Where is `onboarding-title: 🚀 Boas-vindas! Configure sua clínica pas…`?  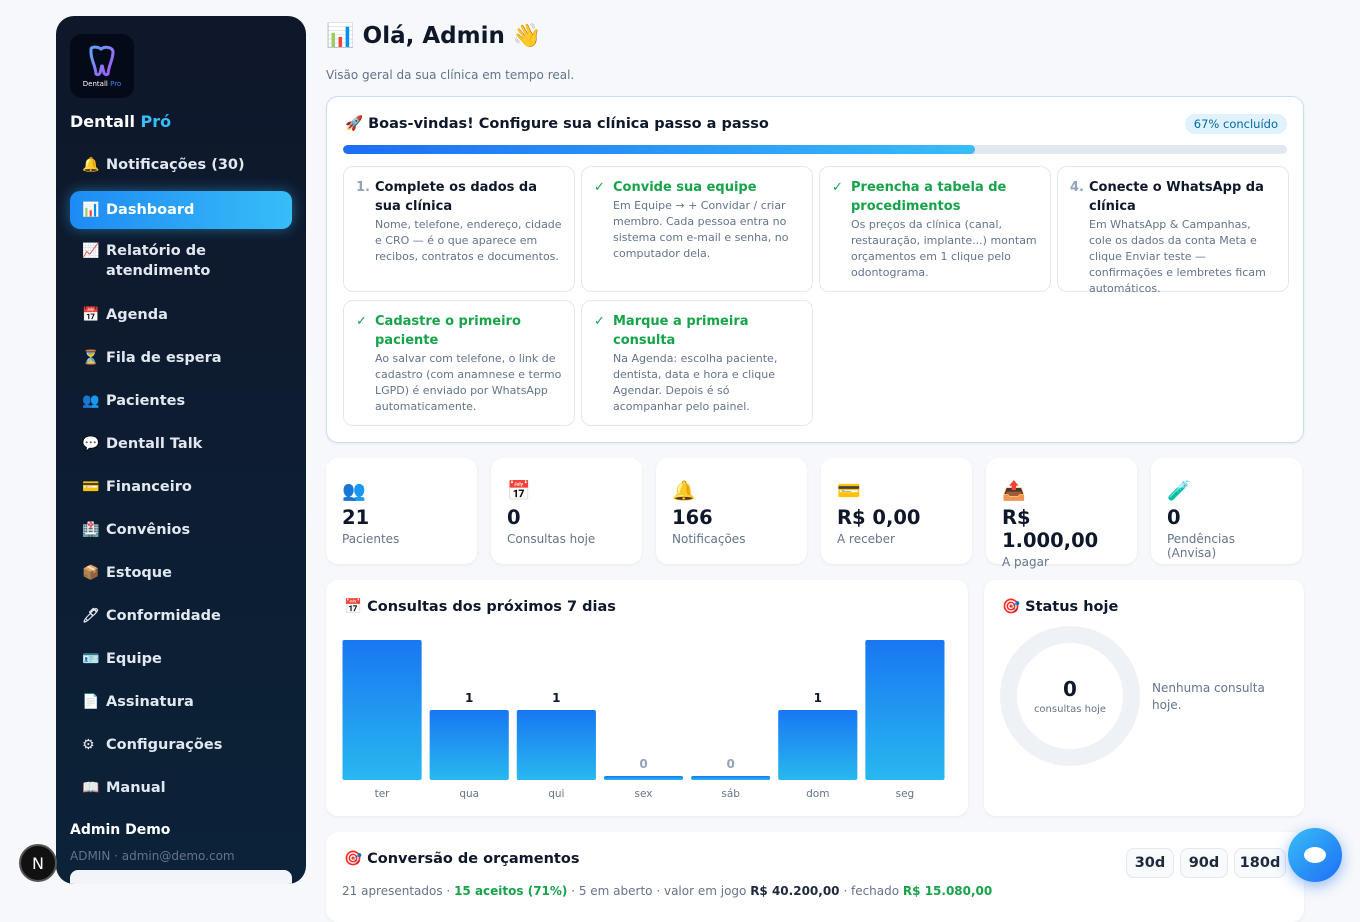 onboarding-title: 🚀 Boas-vindas! Configure sua clínica pas… is located at coordinates (557, 124).